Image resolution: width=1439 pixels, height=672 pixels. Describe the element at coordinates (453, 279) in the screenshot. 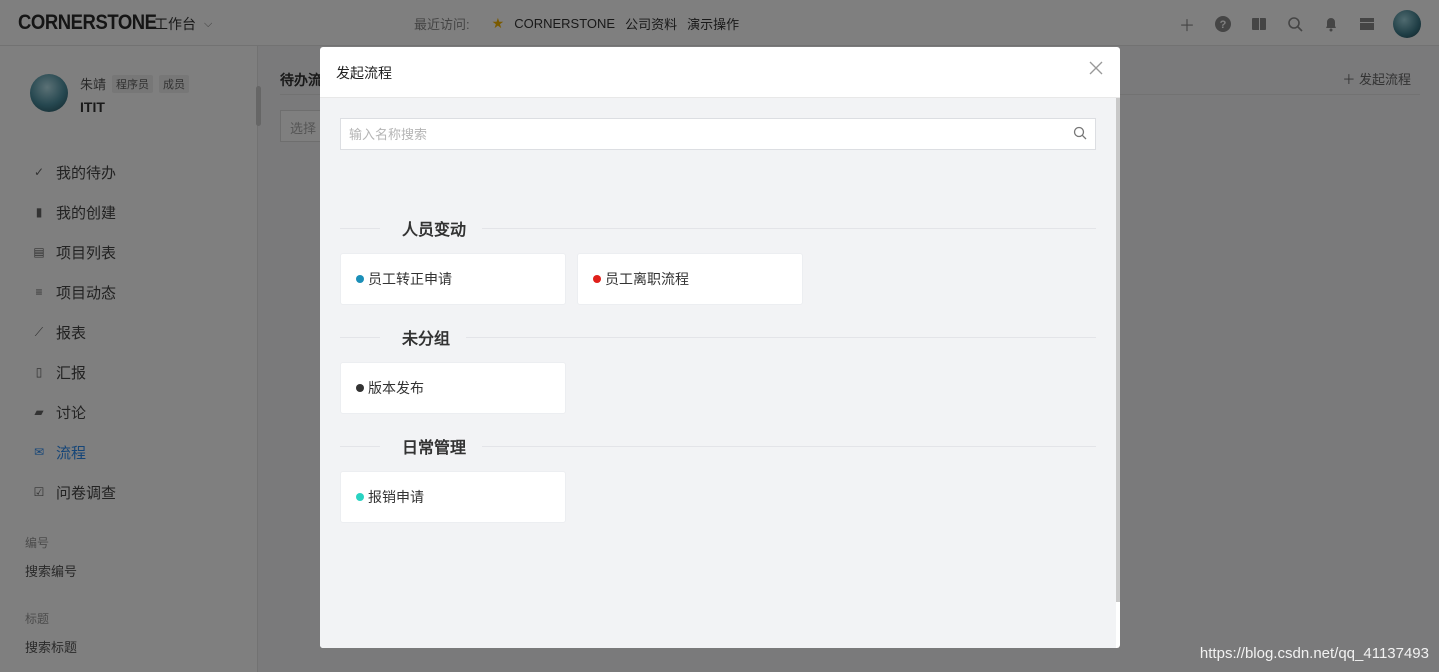

I see `workflow-card: 员工转正申请` at that location.